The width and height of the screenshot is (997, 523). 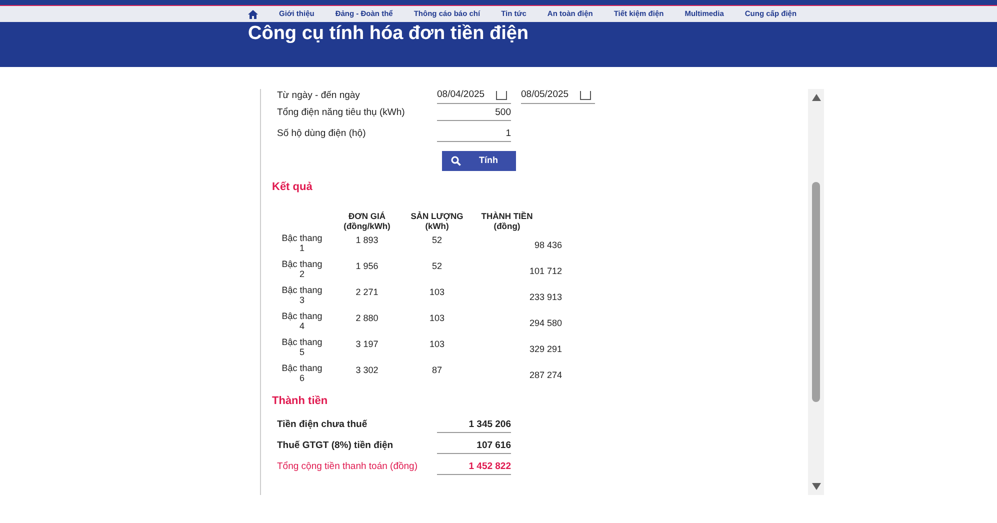 What do you see at coordinates (367, 220) in the screenshot?
I see `column-header: ĐƠN GIÁ (đồng/kWh)` at bounding box center [367, 220].